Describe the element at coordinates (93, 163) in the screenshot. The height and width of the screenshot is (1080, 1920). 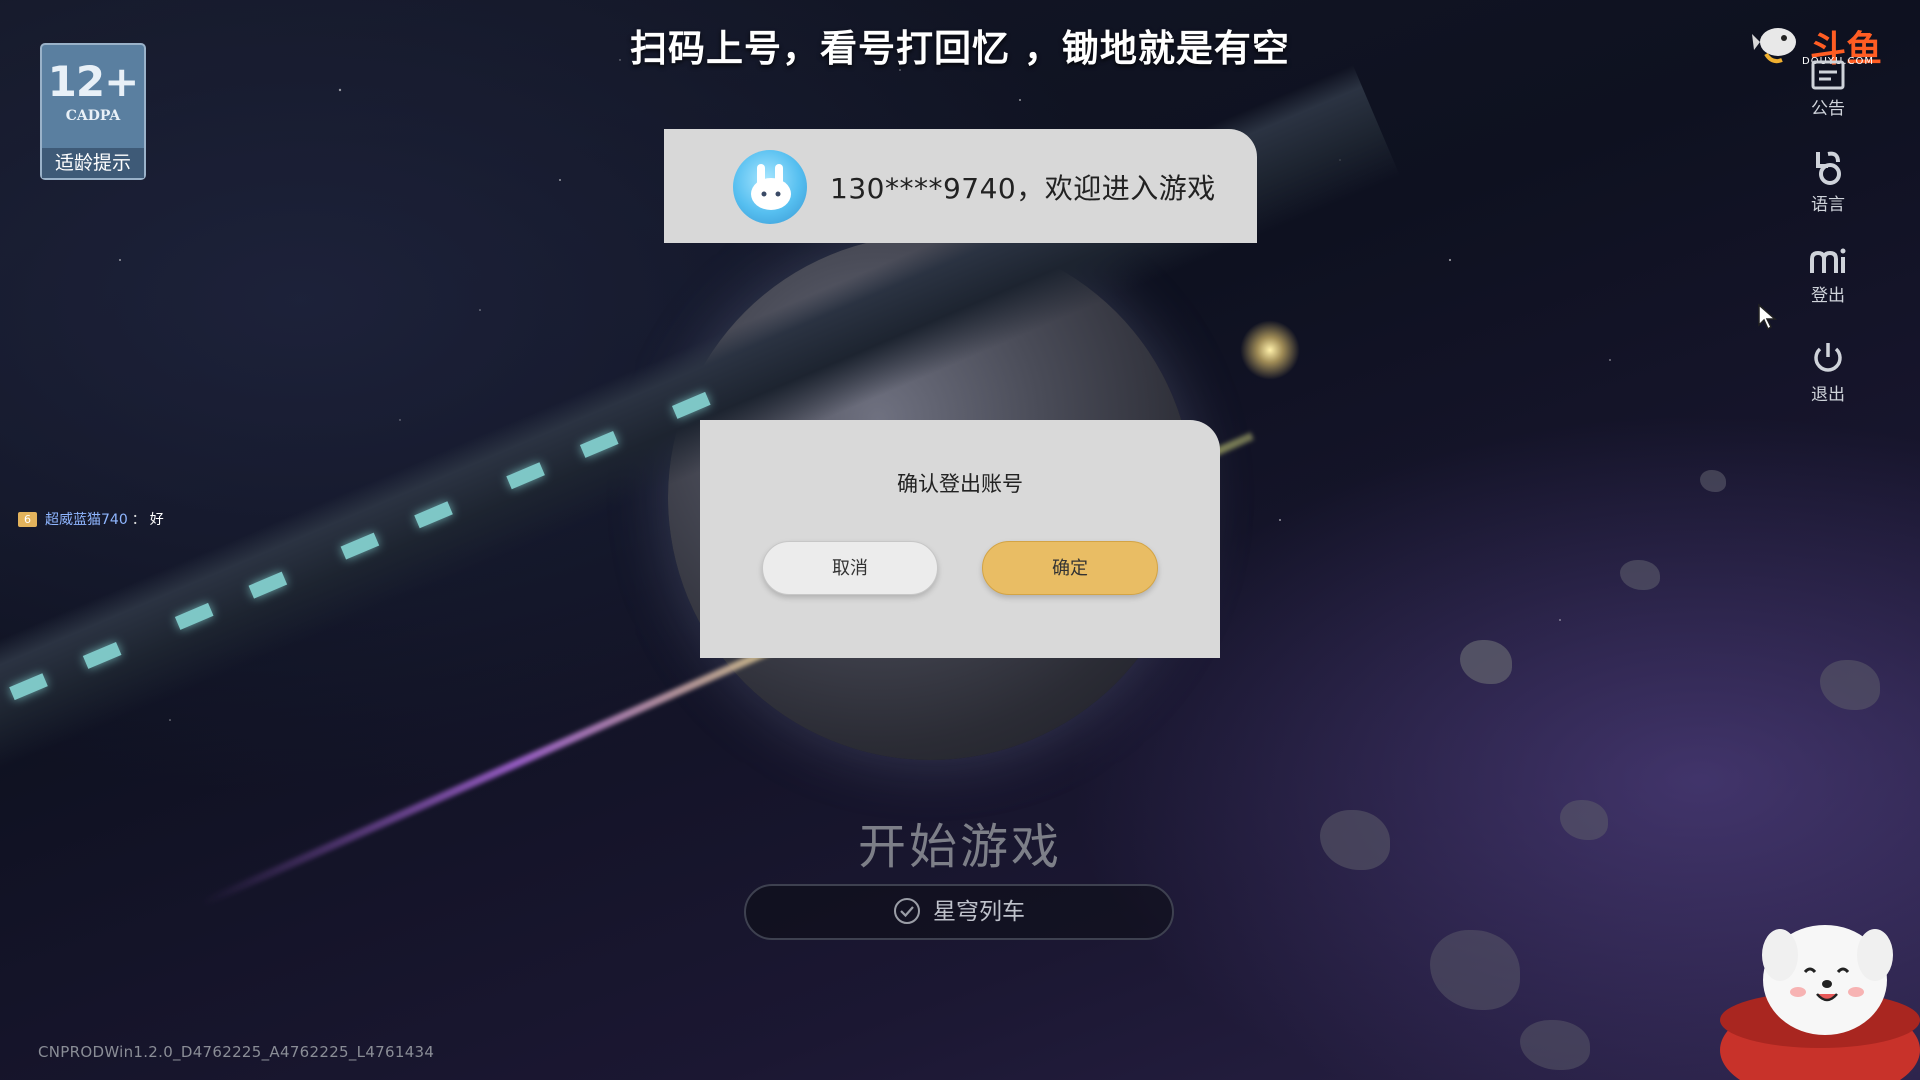
I see `age-rating-tip: 适龄提示` at that location.